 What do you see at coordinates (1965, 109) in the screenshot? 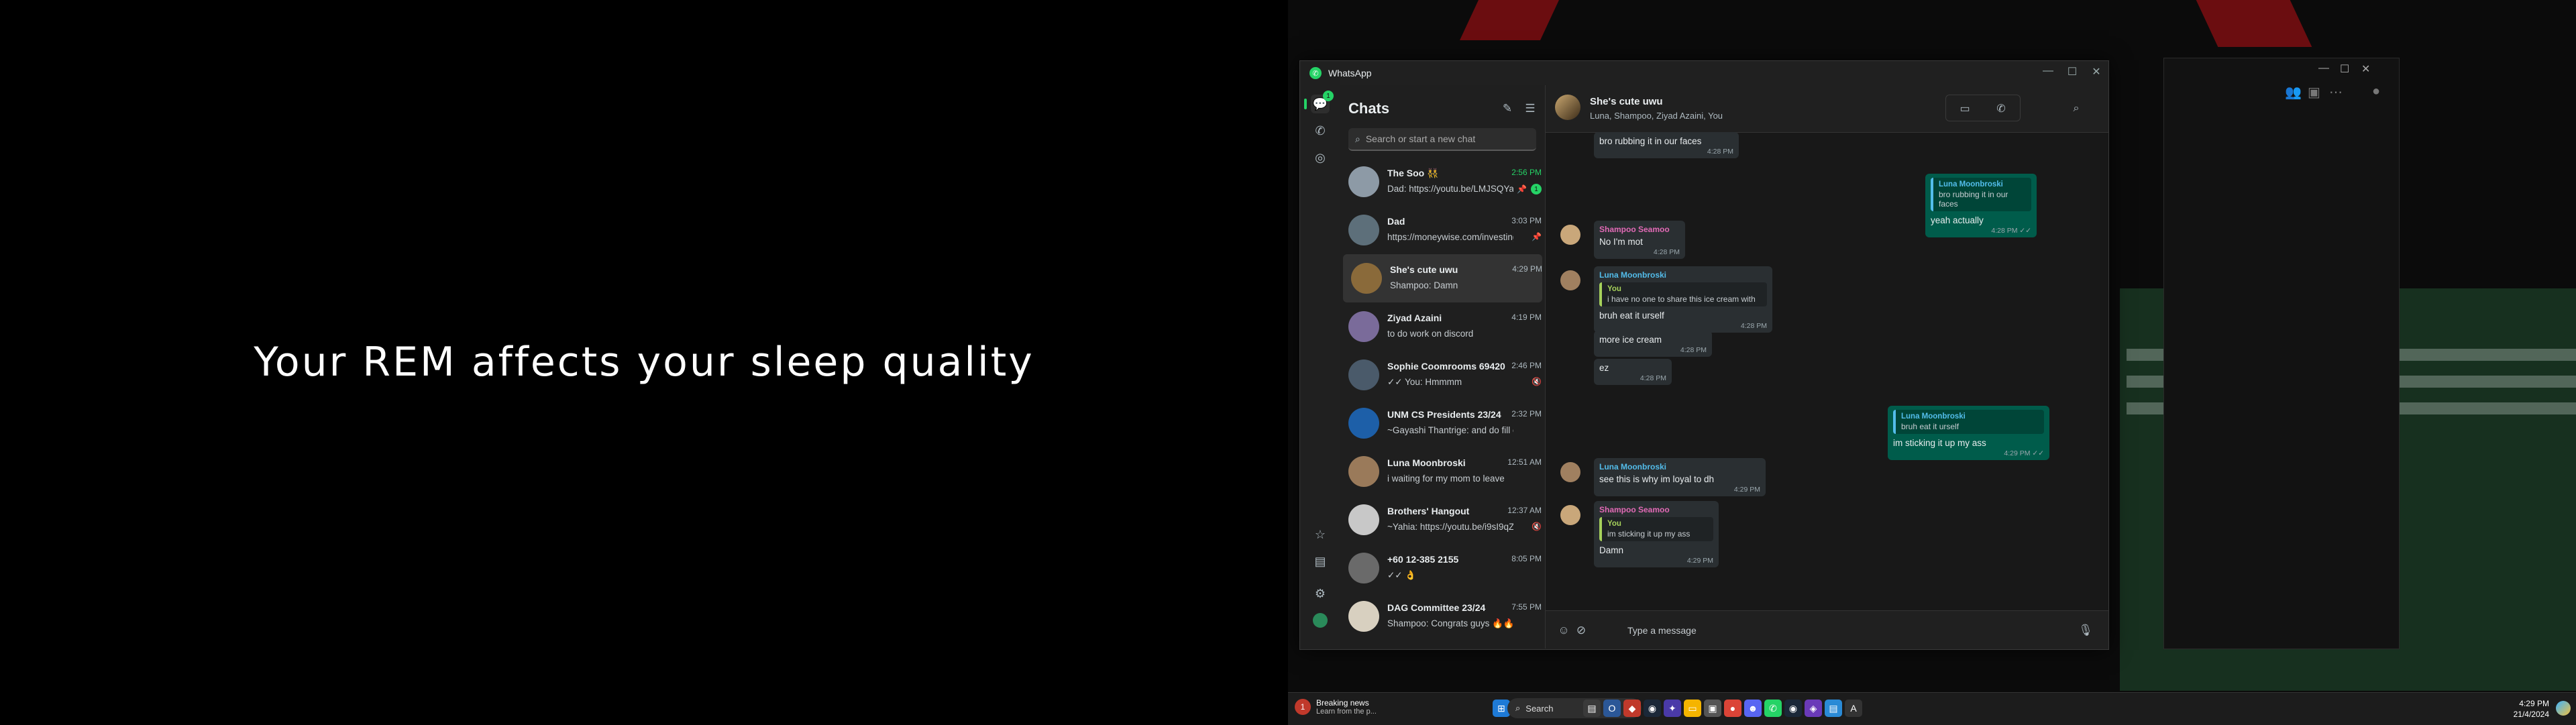
I see `video-call-icon: ▭` at bounding box center [1965, 109].